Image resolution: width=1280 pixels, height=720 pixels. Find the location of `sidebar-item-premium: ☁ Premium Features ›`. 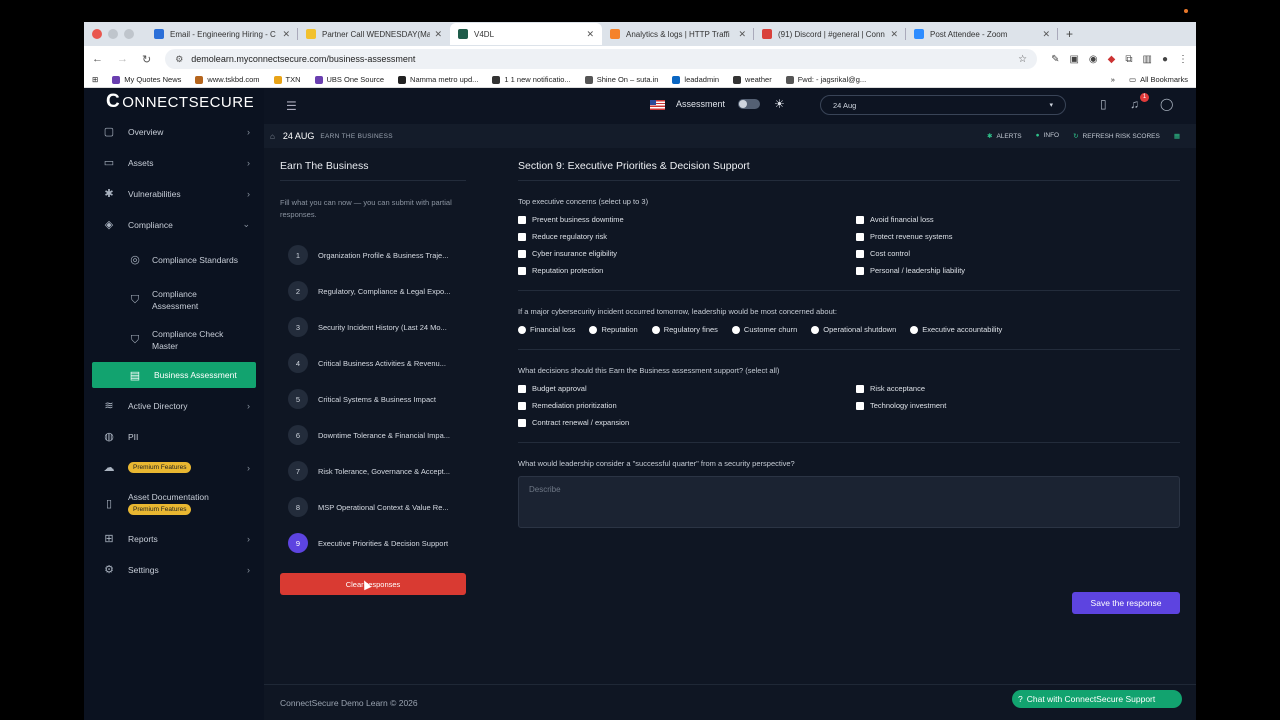

sidebar-item-premium: ☁ Premium Features › is located at coordinates (174, 467).